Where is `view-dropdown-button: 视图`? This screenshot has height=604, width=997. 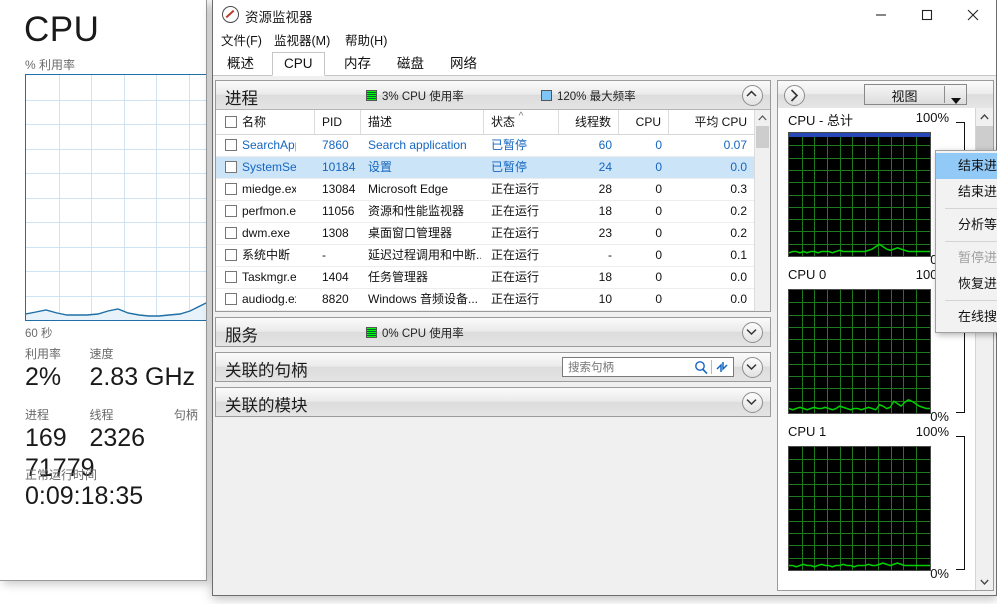
view-dropdown-button: 视图 is located at coordinates (915, 94).